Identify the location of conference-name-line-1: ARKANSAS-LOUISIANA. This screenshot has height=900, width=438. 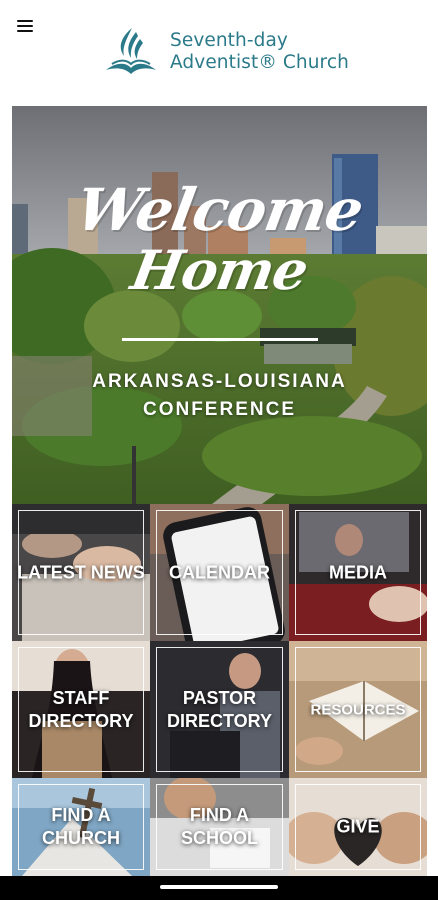
(219, 381).